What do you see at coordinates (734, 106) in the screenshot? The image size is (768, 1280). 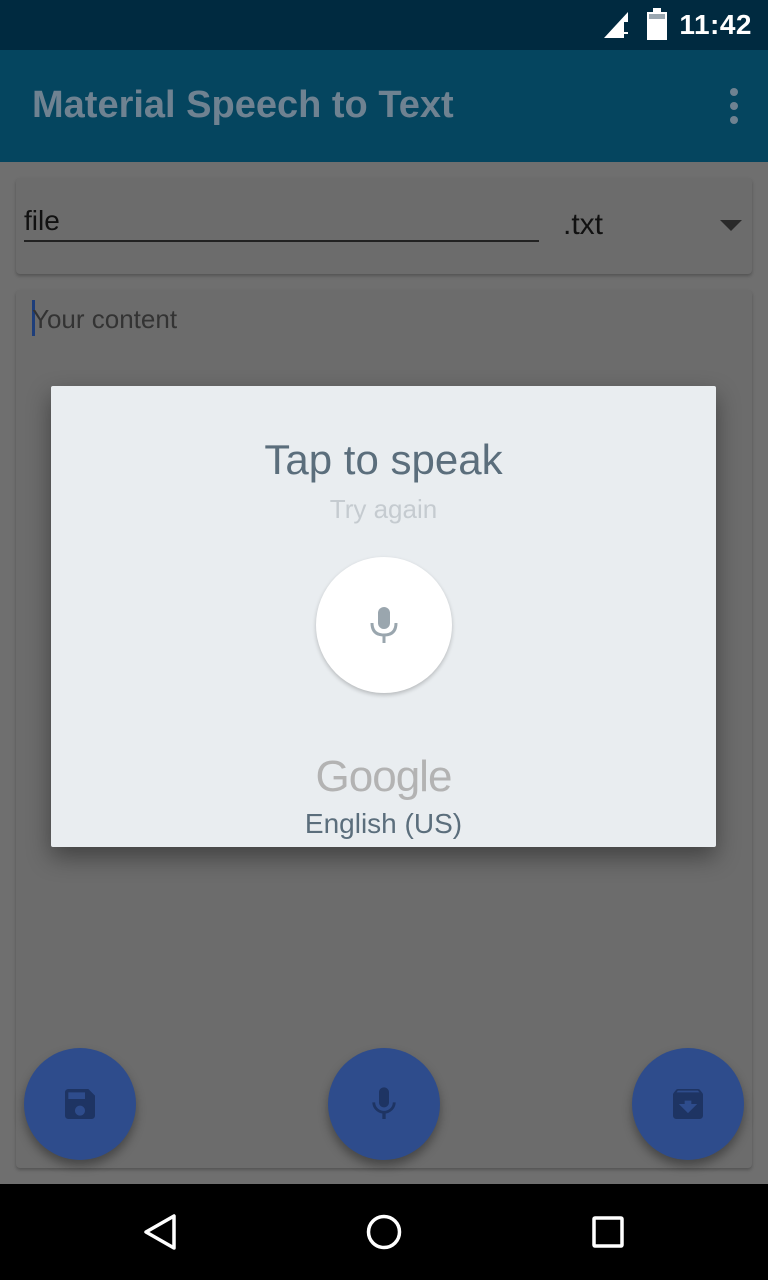 I see `more-vert-icon` at bounding box center [734, 106].